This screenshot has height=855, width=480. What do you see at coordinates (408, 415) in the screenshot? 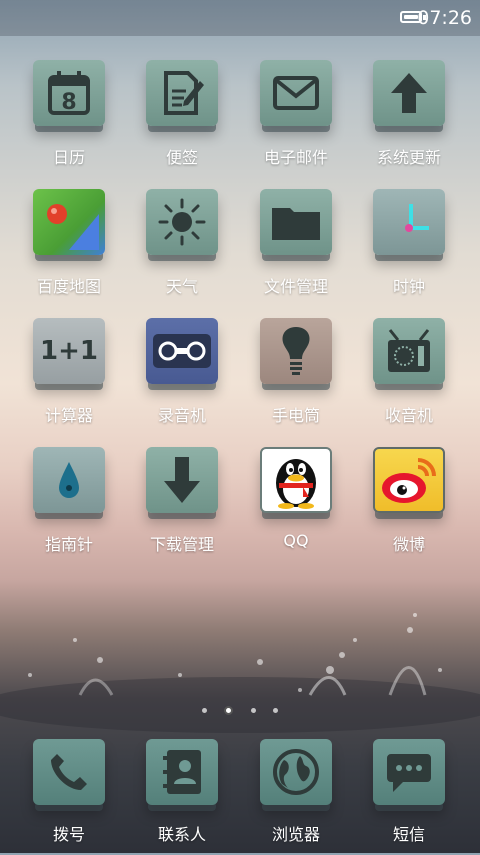
I see `app-label: 收音机` at bounding box center [408, 415].